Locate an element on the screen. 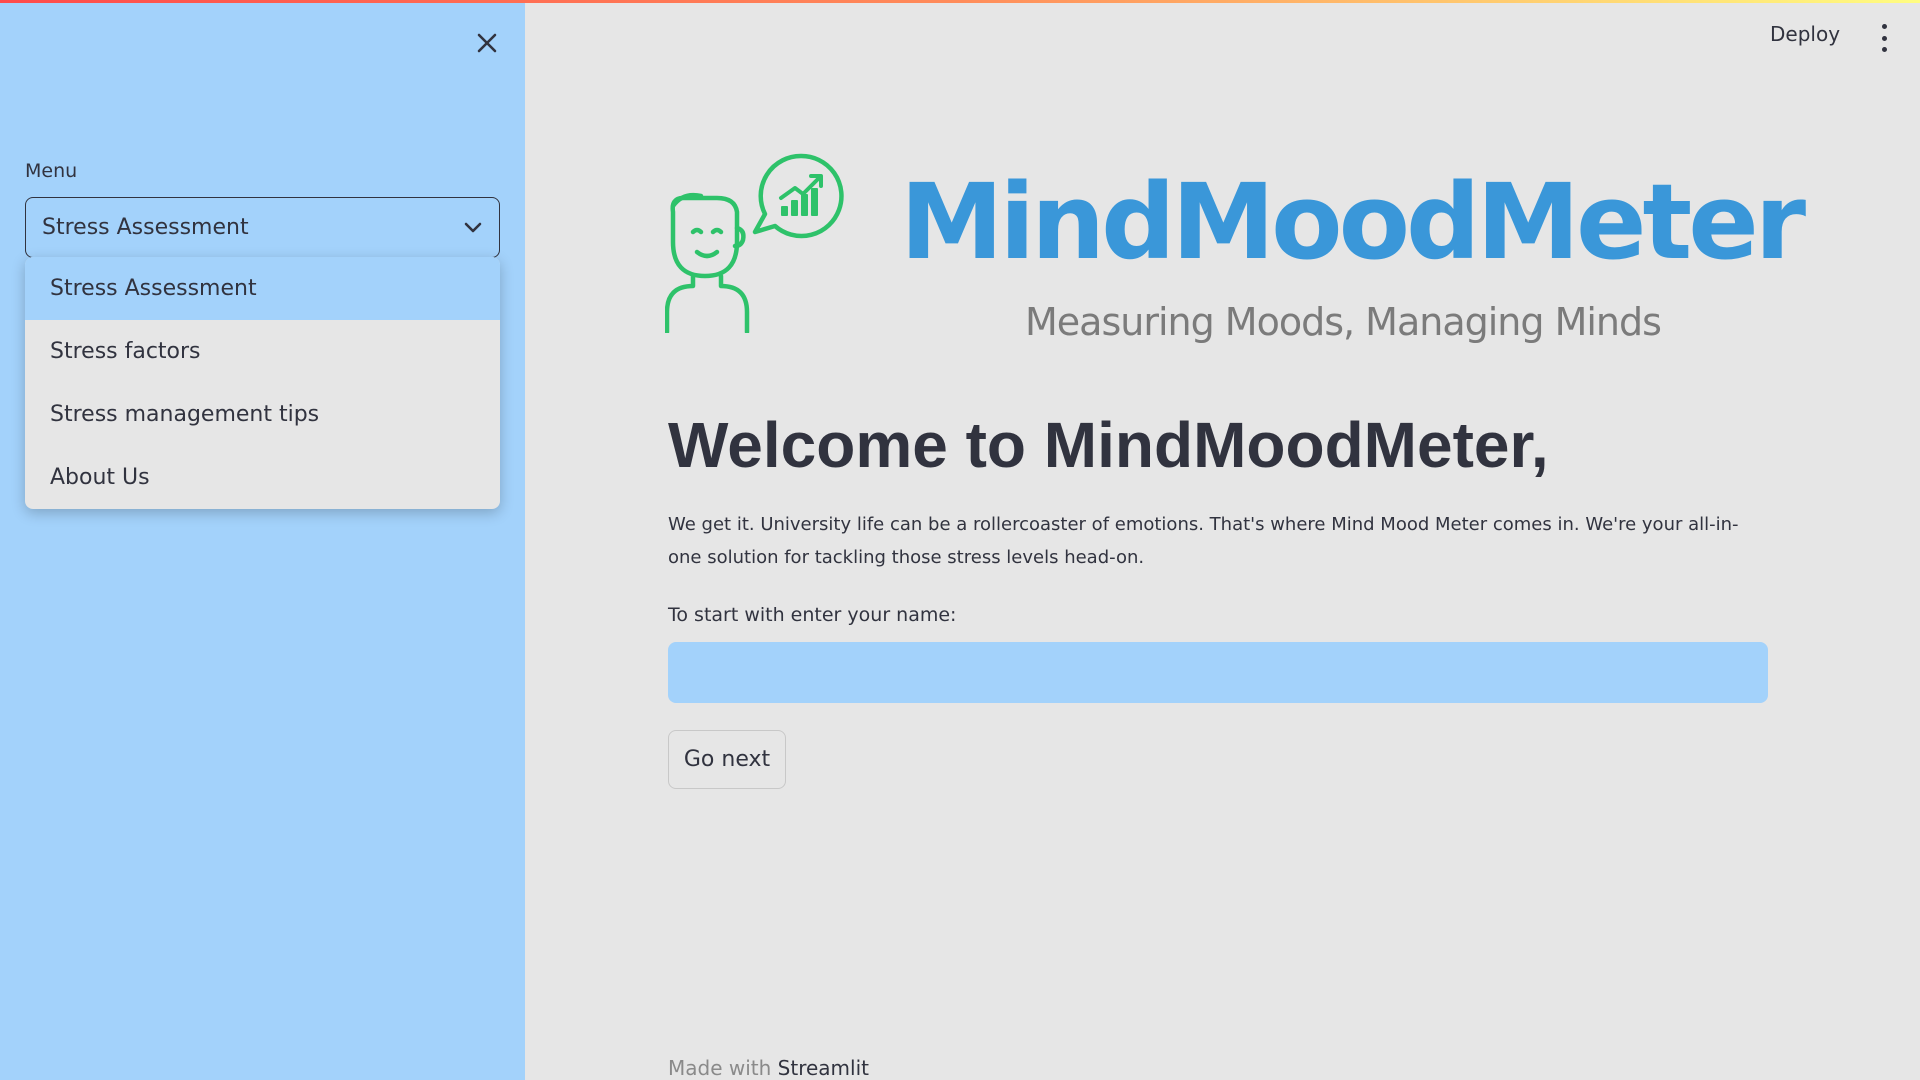  page-title: Welcome to MindMoodMeter, is located at coordinates (1108, 445).